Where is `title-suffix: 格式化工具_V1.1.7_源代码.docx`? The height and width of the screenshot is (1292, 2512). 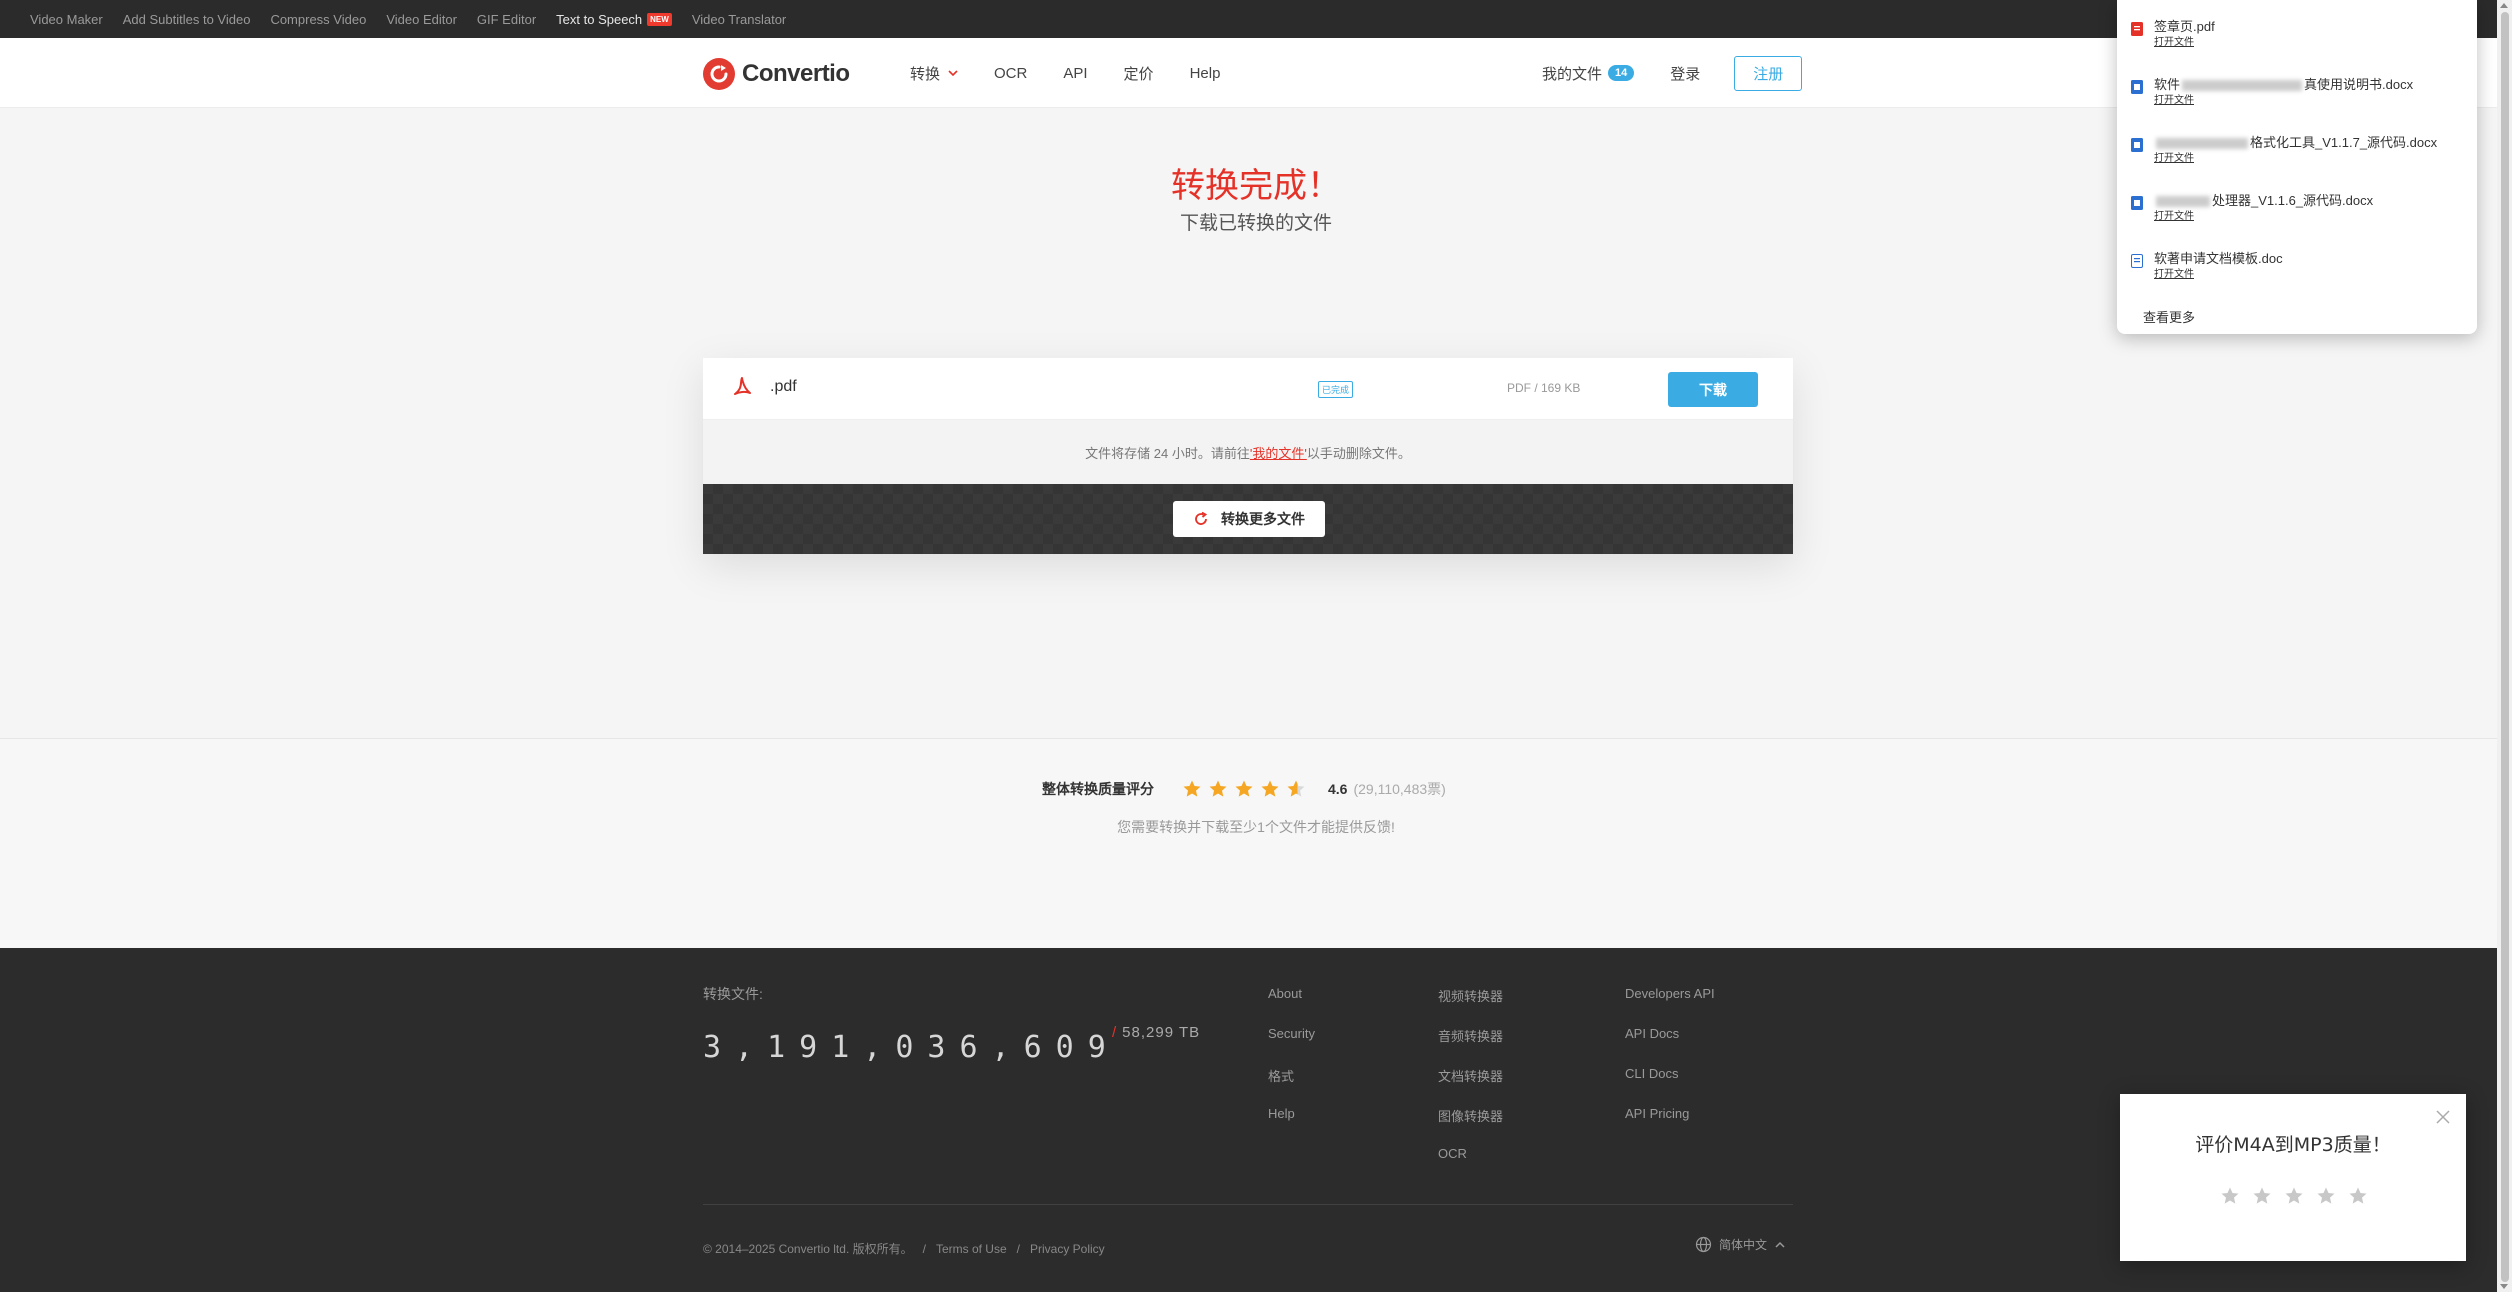 title-suffix: 格式化工具_V1.1.7_源代码.docx is located at coordinates (2344, 142).